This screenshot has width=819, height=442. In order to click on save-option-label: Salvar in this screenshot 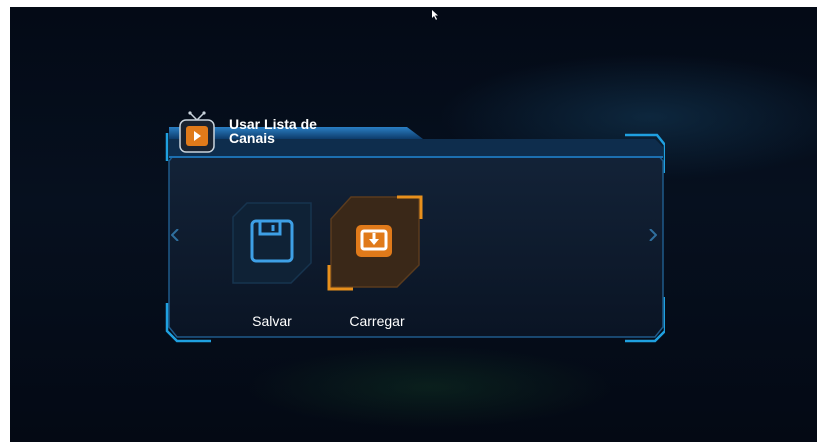, I will do `click(272, 321)`.